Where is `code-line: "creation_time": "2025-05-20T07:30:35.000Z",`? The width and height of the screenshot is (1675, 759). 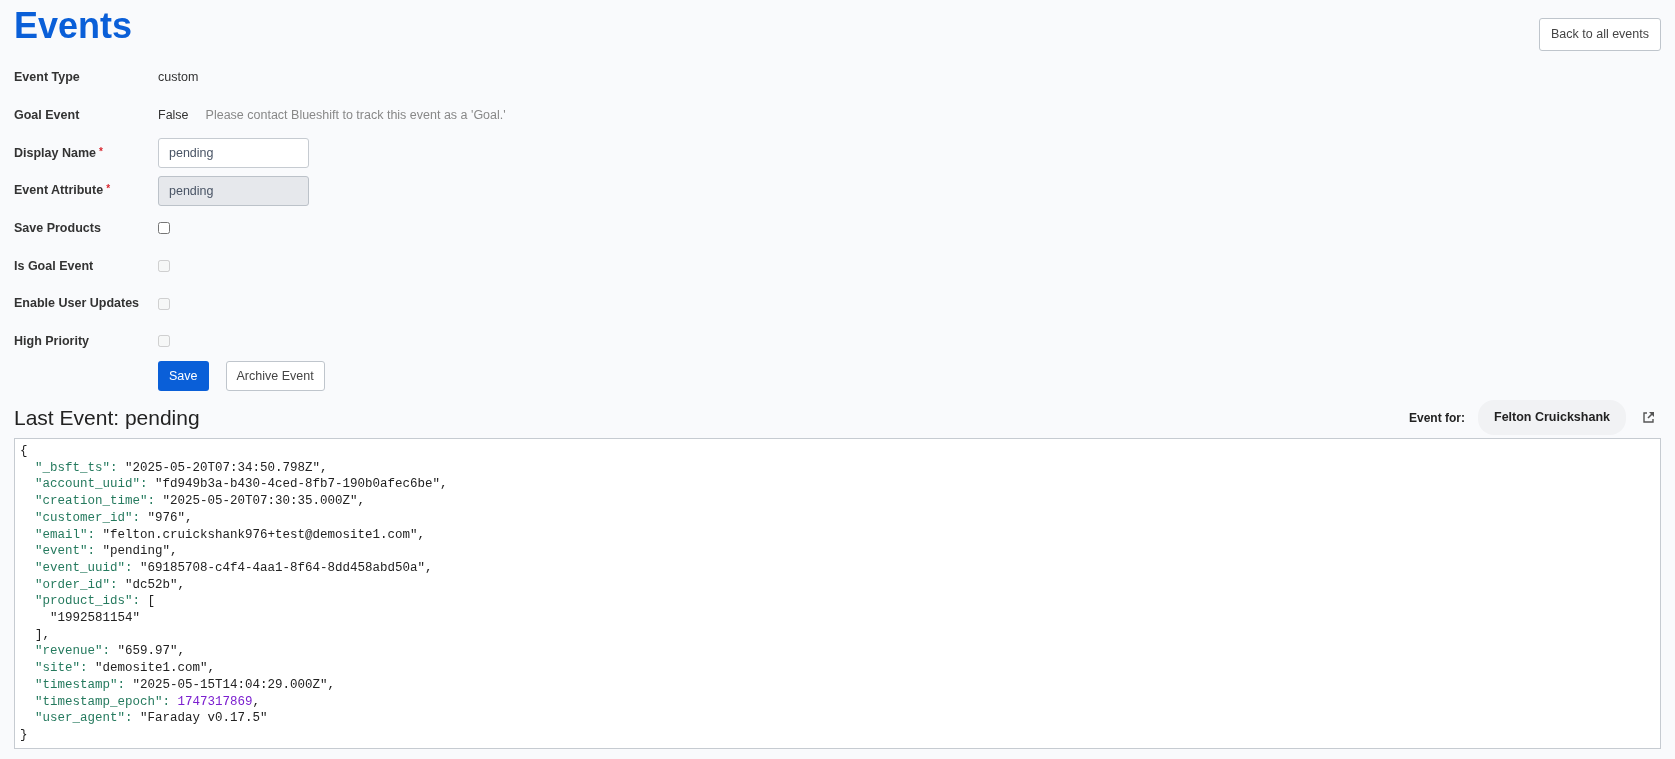 code-line: "creation_time": "2025-05-20T07:30:35.000Z", is located at coordinates (200, 501).